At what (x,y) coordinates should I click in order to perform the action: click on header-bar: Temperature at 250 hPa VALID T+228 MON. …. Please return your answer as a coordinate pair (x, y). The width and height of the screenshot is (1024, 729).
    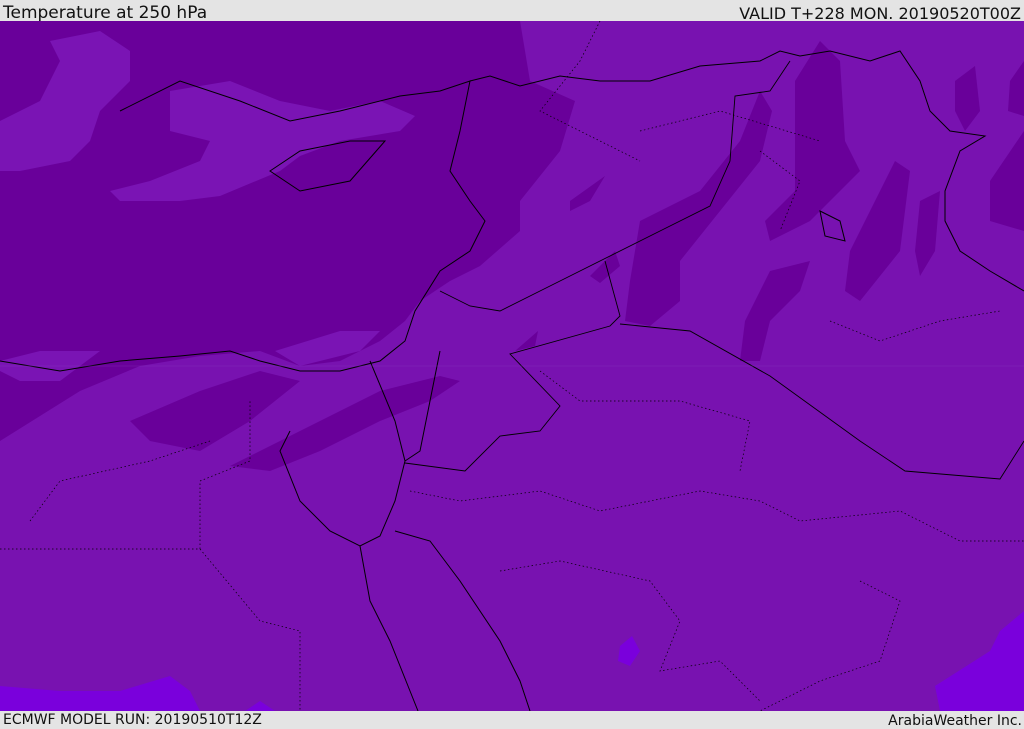
    Looking at the image, I should click on (512, 11).